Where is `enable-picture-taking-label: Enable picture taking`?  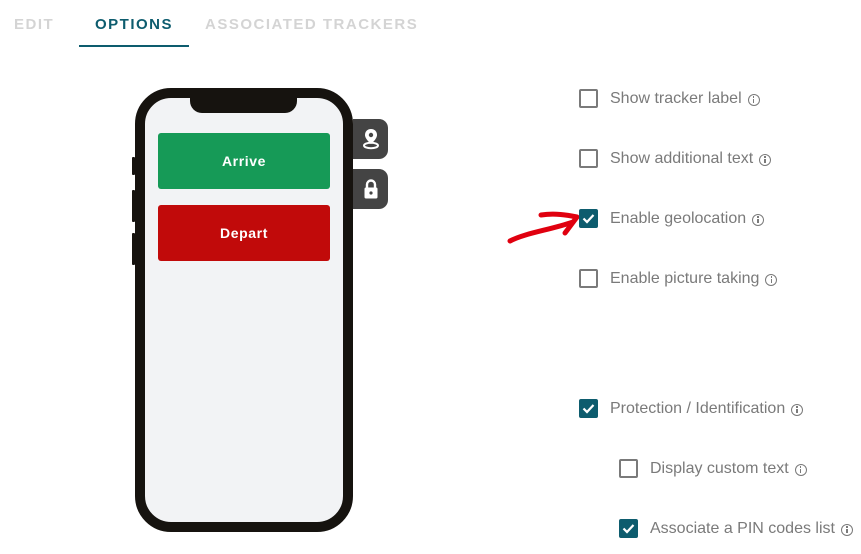 enable-picture-taking-label: Enable picture taking is located at coordinates (684, 279).